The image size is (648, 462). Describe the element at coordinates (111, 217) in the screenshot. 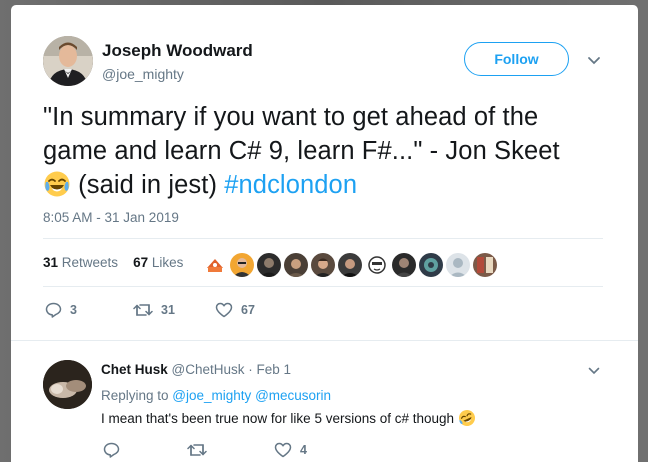

I see `tweet-timestamp: 8:05 AM - 31 Jan 2019` at that location.